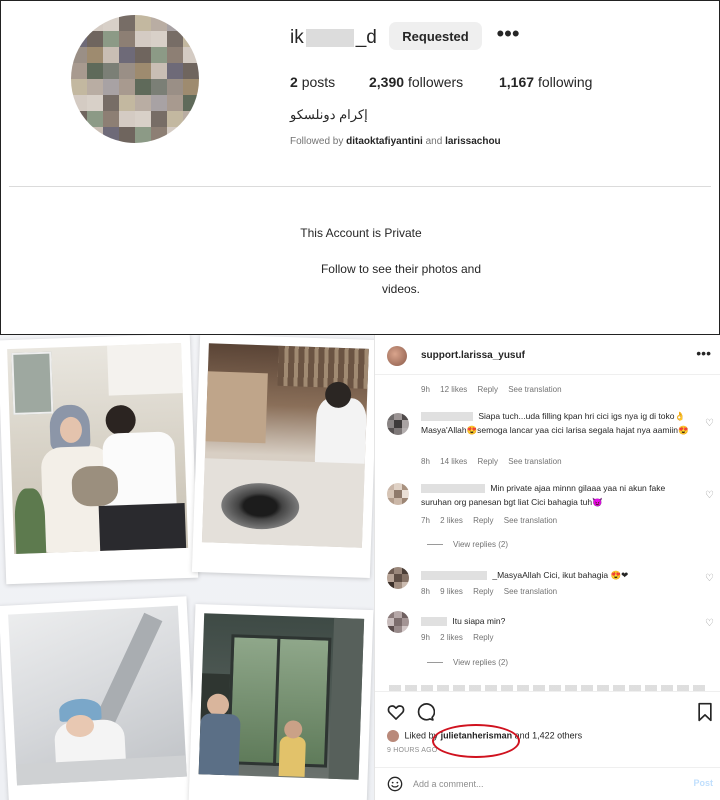 Image resolution: width=720 pixels, height=800 pixels. I want to click on posts-label: posts, so click(318, 82).